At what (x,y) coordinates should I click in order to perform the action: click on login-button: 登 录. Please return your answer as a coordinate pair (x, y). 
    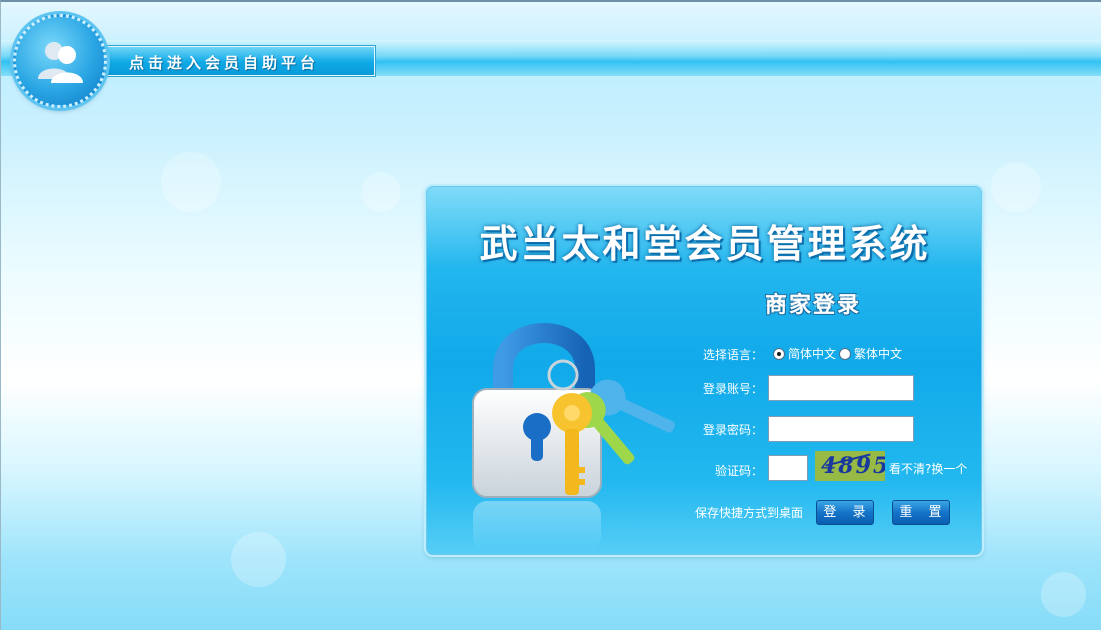
    Looking at the image, I should click on (845, 512).